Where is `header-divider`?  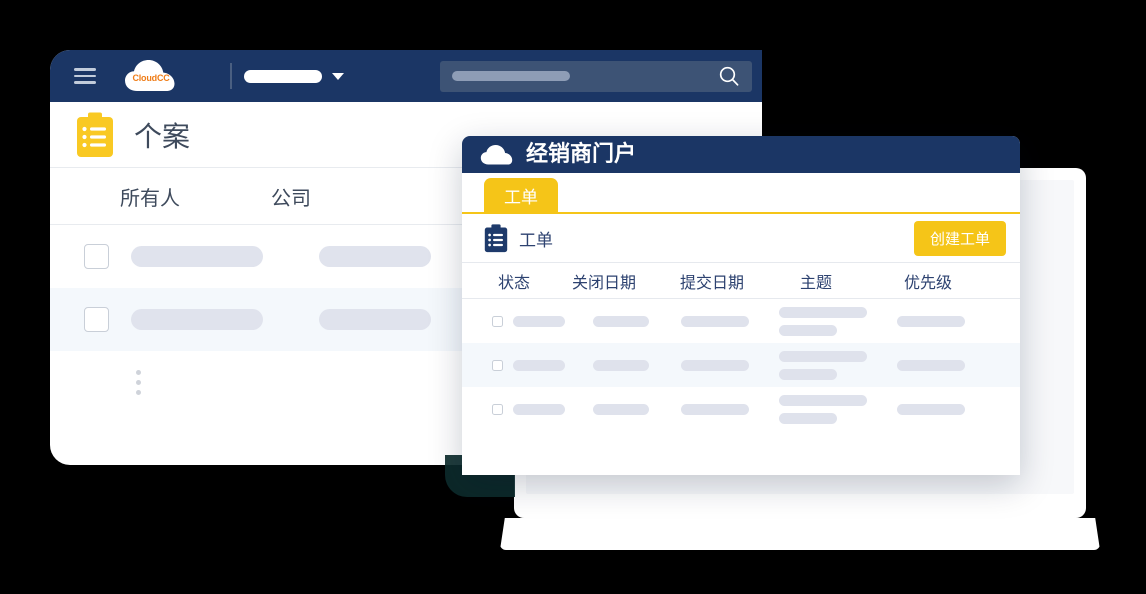 header-divider is located at coordinates (231, 76).